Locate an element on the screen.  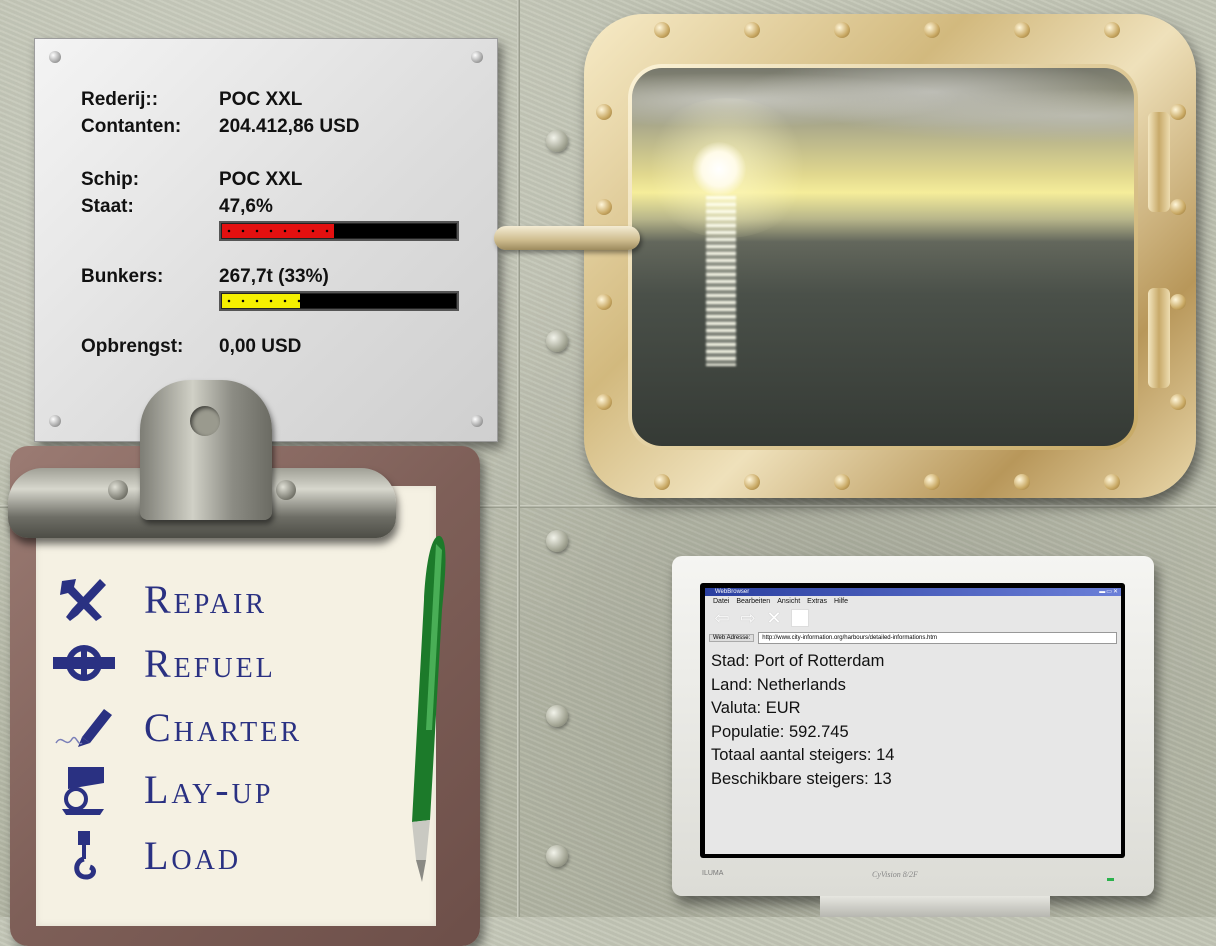
menu-label-refuel: Refuel is located at coordinates (210, 663).